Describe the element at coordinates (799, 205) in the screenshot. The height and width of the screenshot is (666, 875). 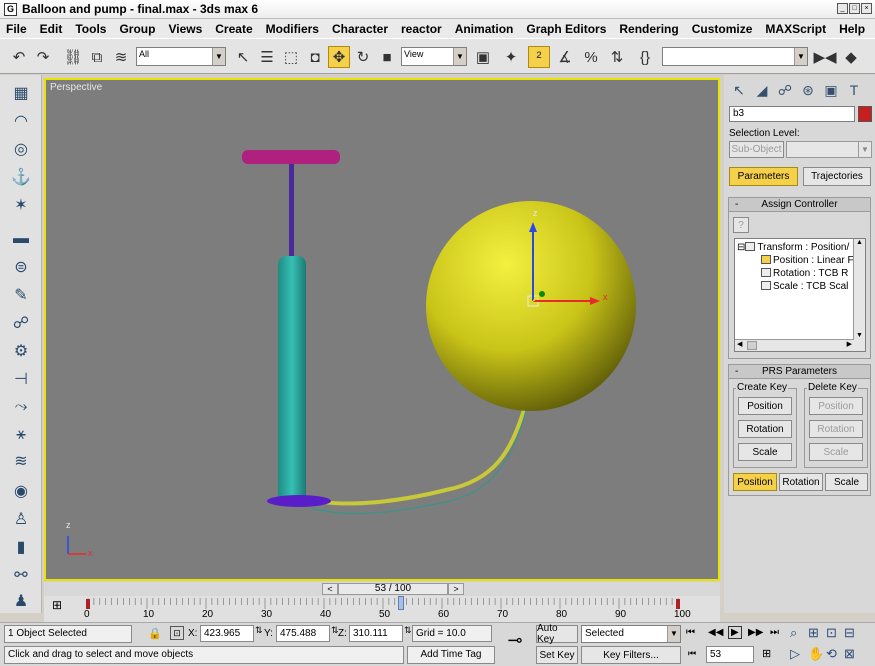
I see `assign-controller-header: - Assign Controller` at that location.